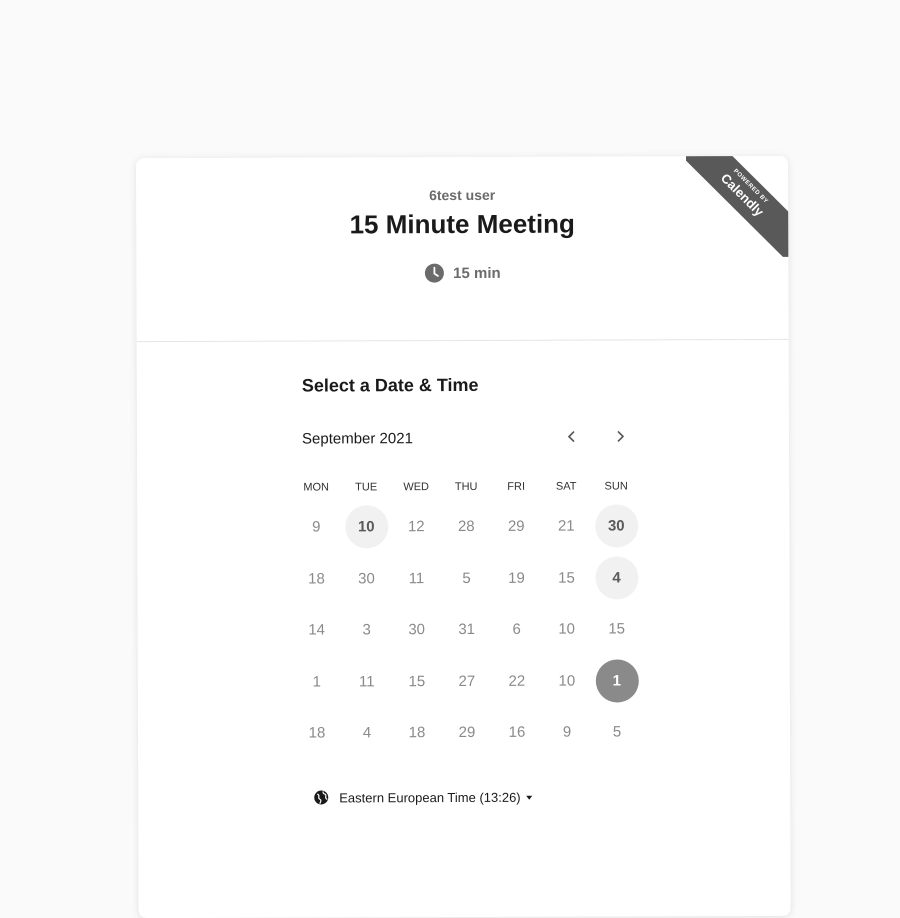 This screenshot has width=900, height=918. I want to click on day-number: 11, so click(367, 682).